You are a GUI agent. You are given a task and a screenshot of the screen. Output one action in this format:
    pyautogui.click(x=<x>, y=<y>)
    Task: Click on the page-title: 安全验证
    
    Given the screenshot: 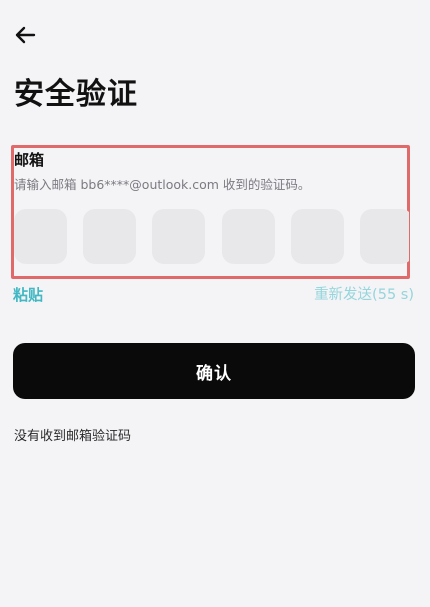 What is the action you would take?
    pyautogui.click(x=76, y=94)
    